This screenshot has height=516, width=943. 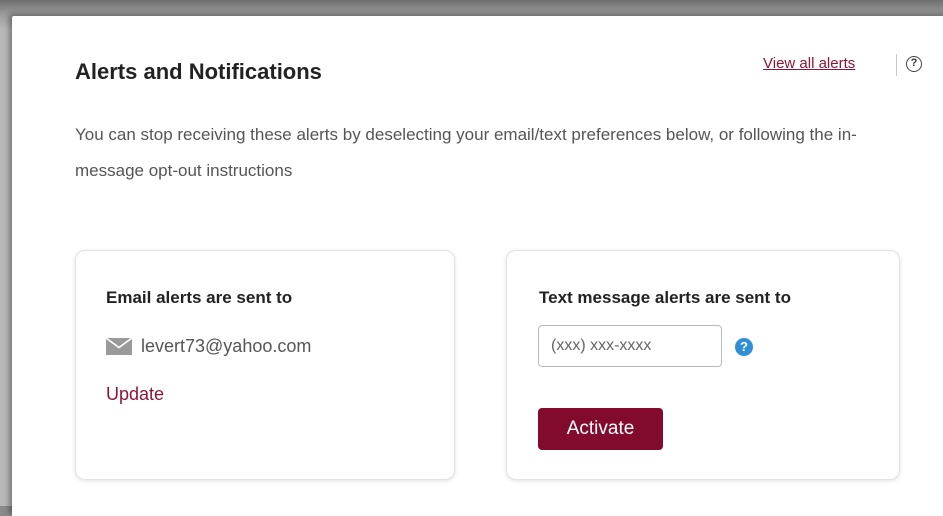 What do you see at coordinates (896, 65) in the screenshot?
I see `header-divider` at bounding box center [896, 65].